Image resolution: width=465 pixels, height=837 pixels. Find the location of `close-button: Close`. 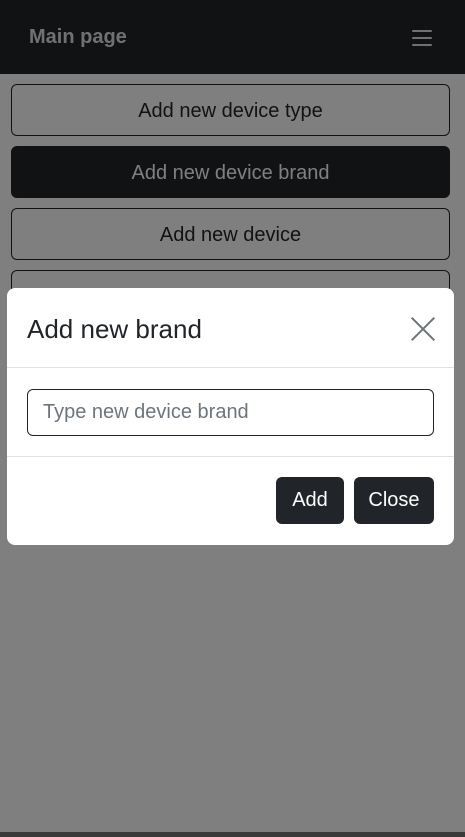

close-button: Close is located at coordinates (394, 500).